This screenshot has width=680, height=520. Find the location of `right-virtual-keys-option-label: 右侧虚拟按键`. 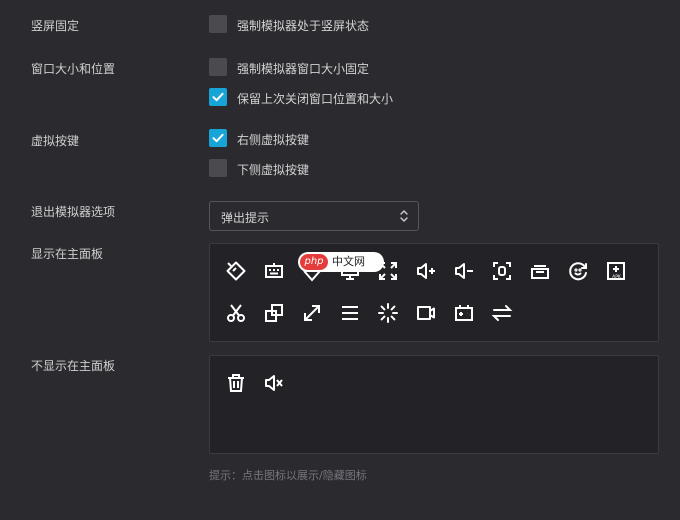

right-virtual-keys-option-label: 右侧虚拟按键 is located at coordinates (273, 139).